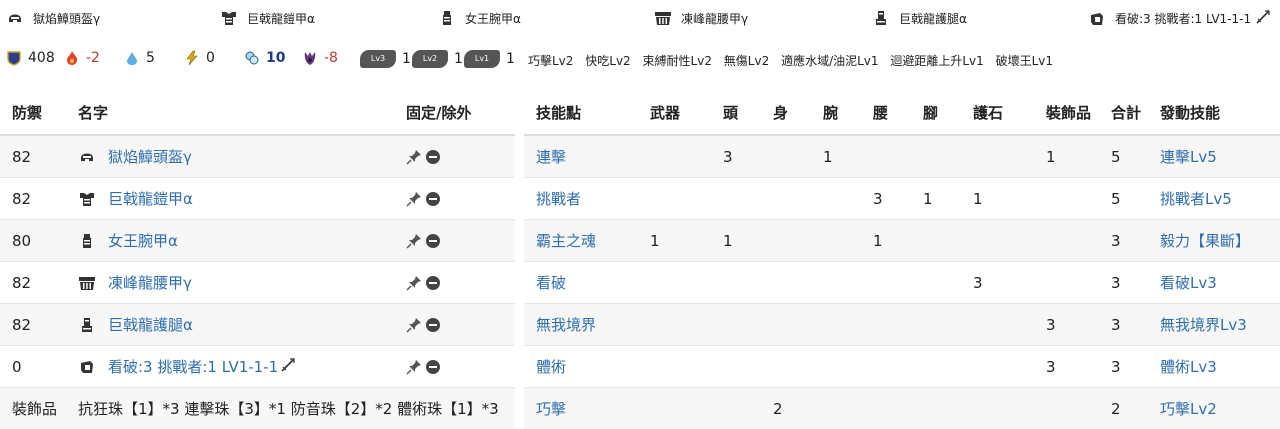 This screenshot has height=429, width=1280. What do you see at coordinates (229, 18) in the screenshot?
I see `chest-icon` at bounding box center [229, 18].